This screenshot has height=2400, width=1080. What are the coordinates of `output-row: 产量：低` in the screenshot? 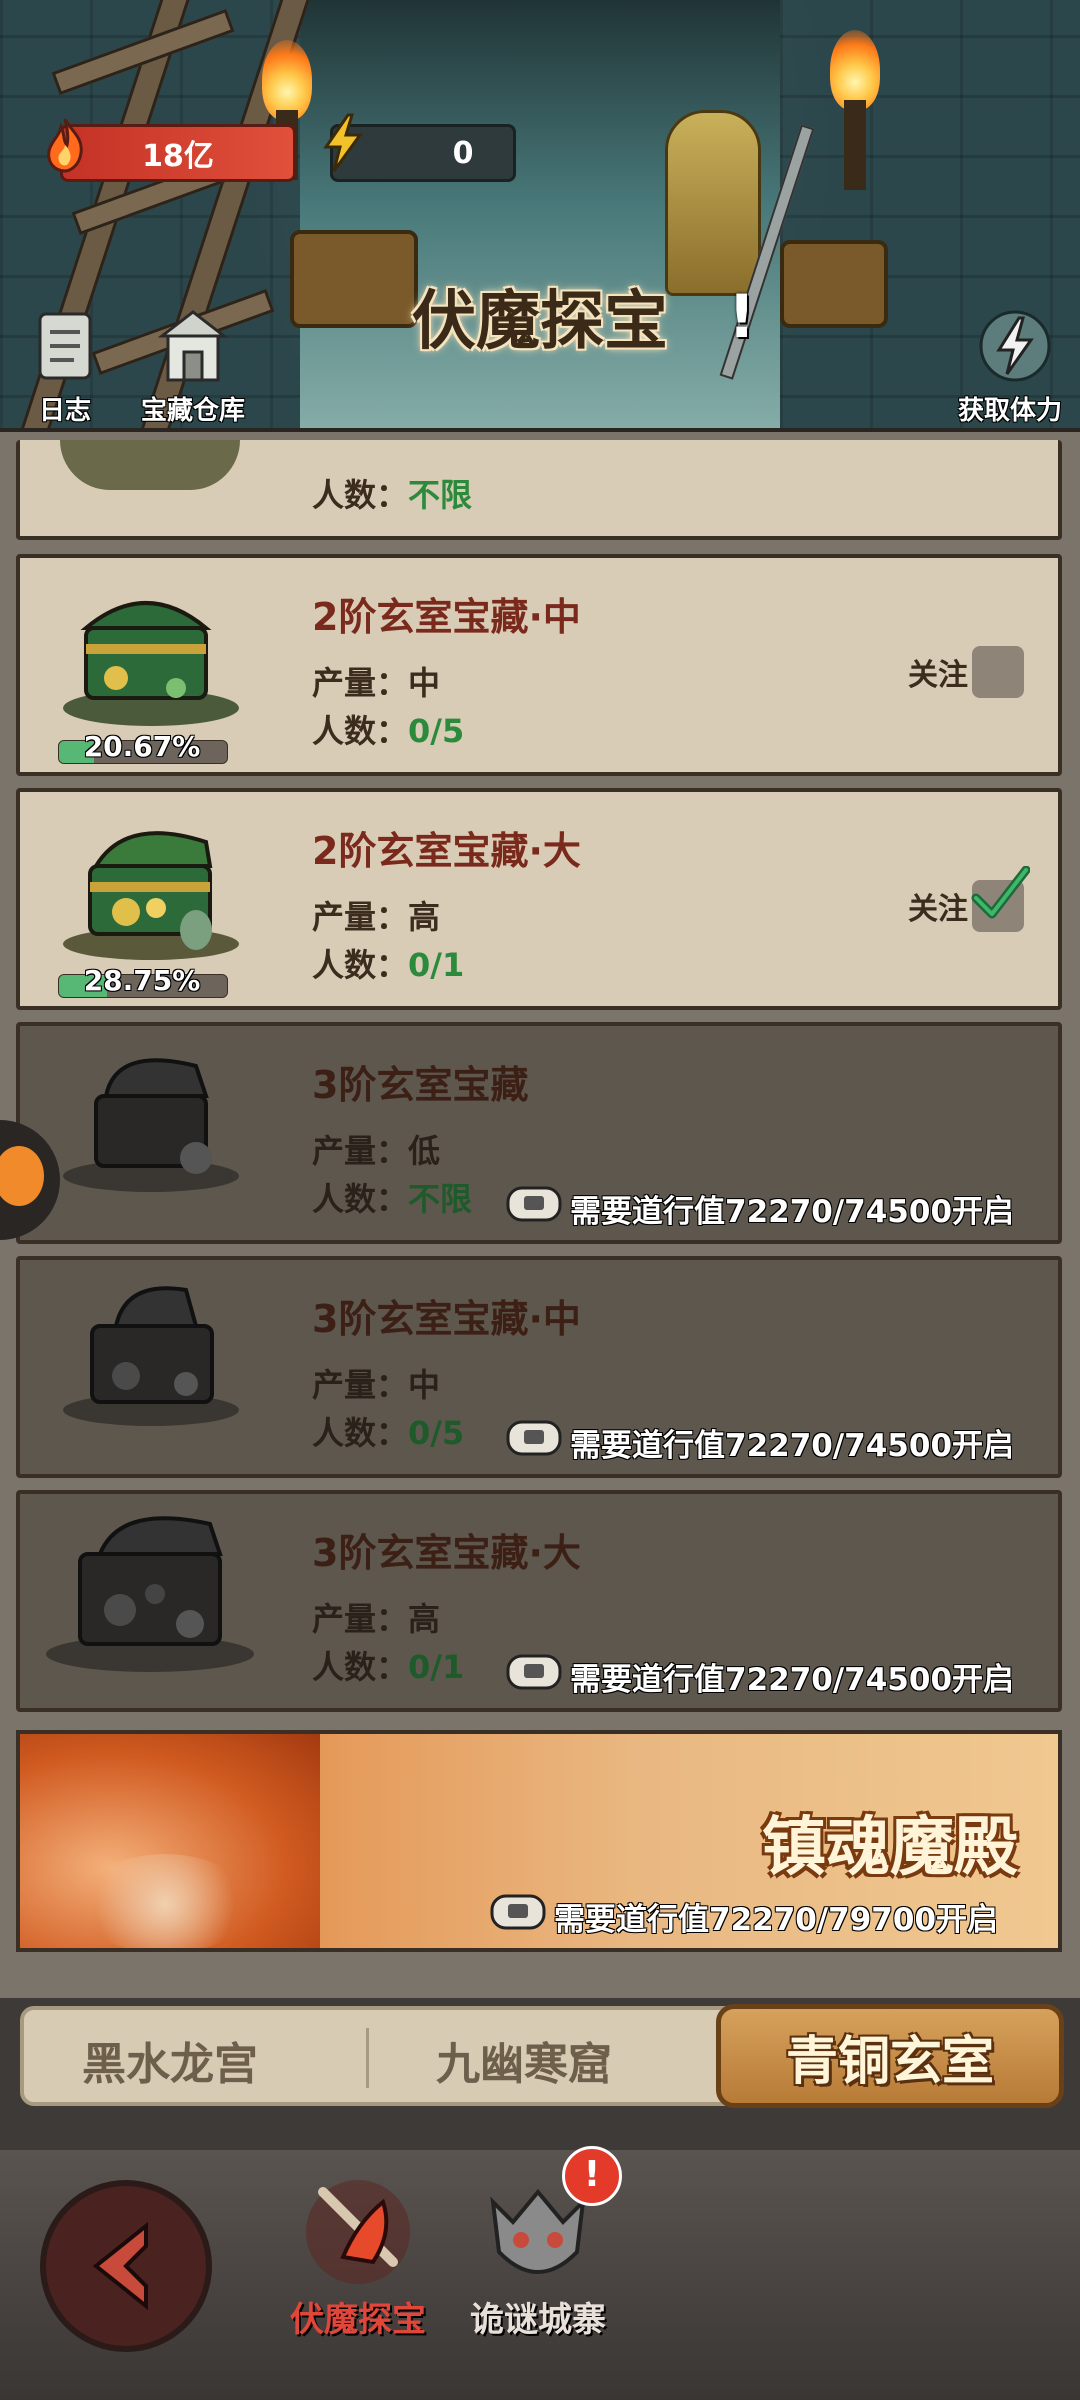 It's located at (376, 1149).